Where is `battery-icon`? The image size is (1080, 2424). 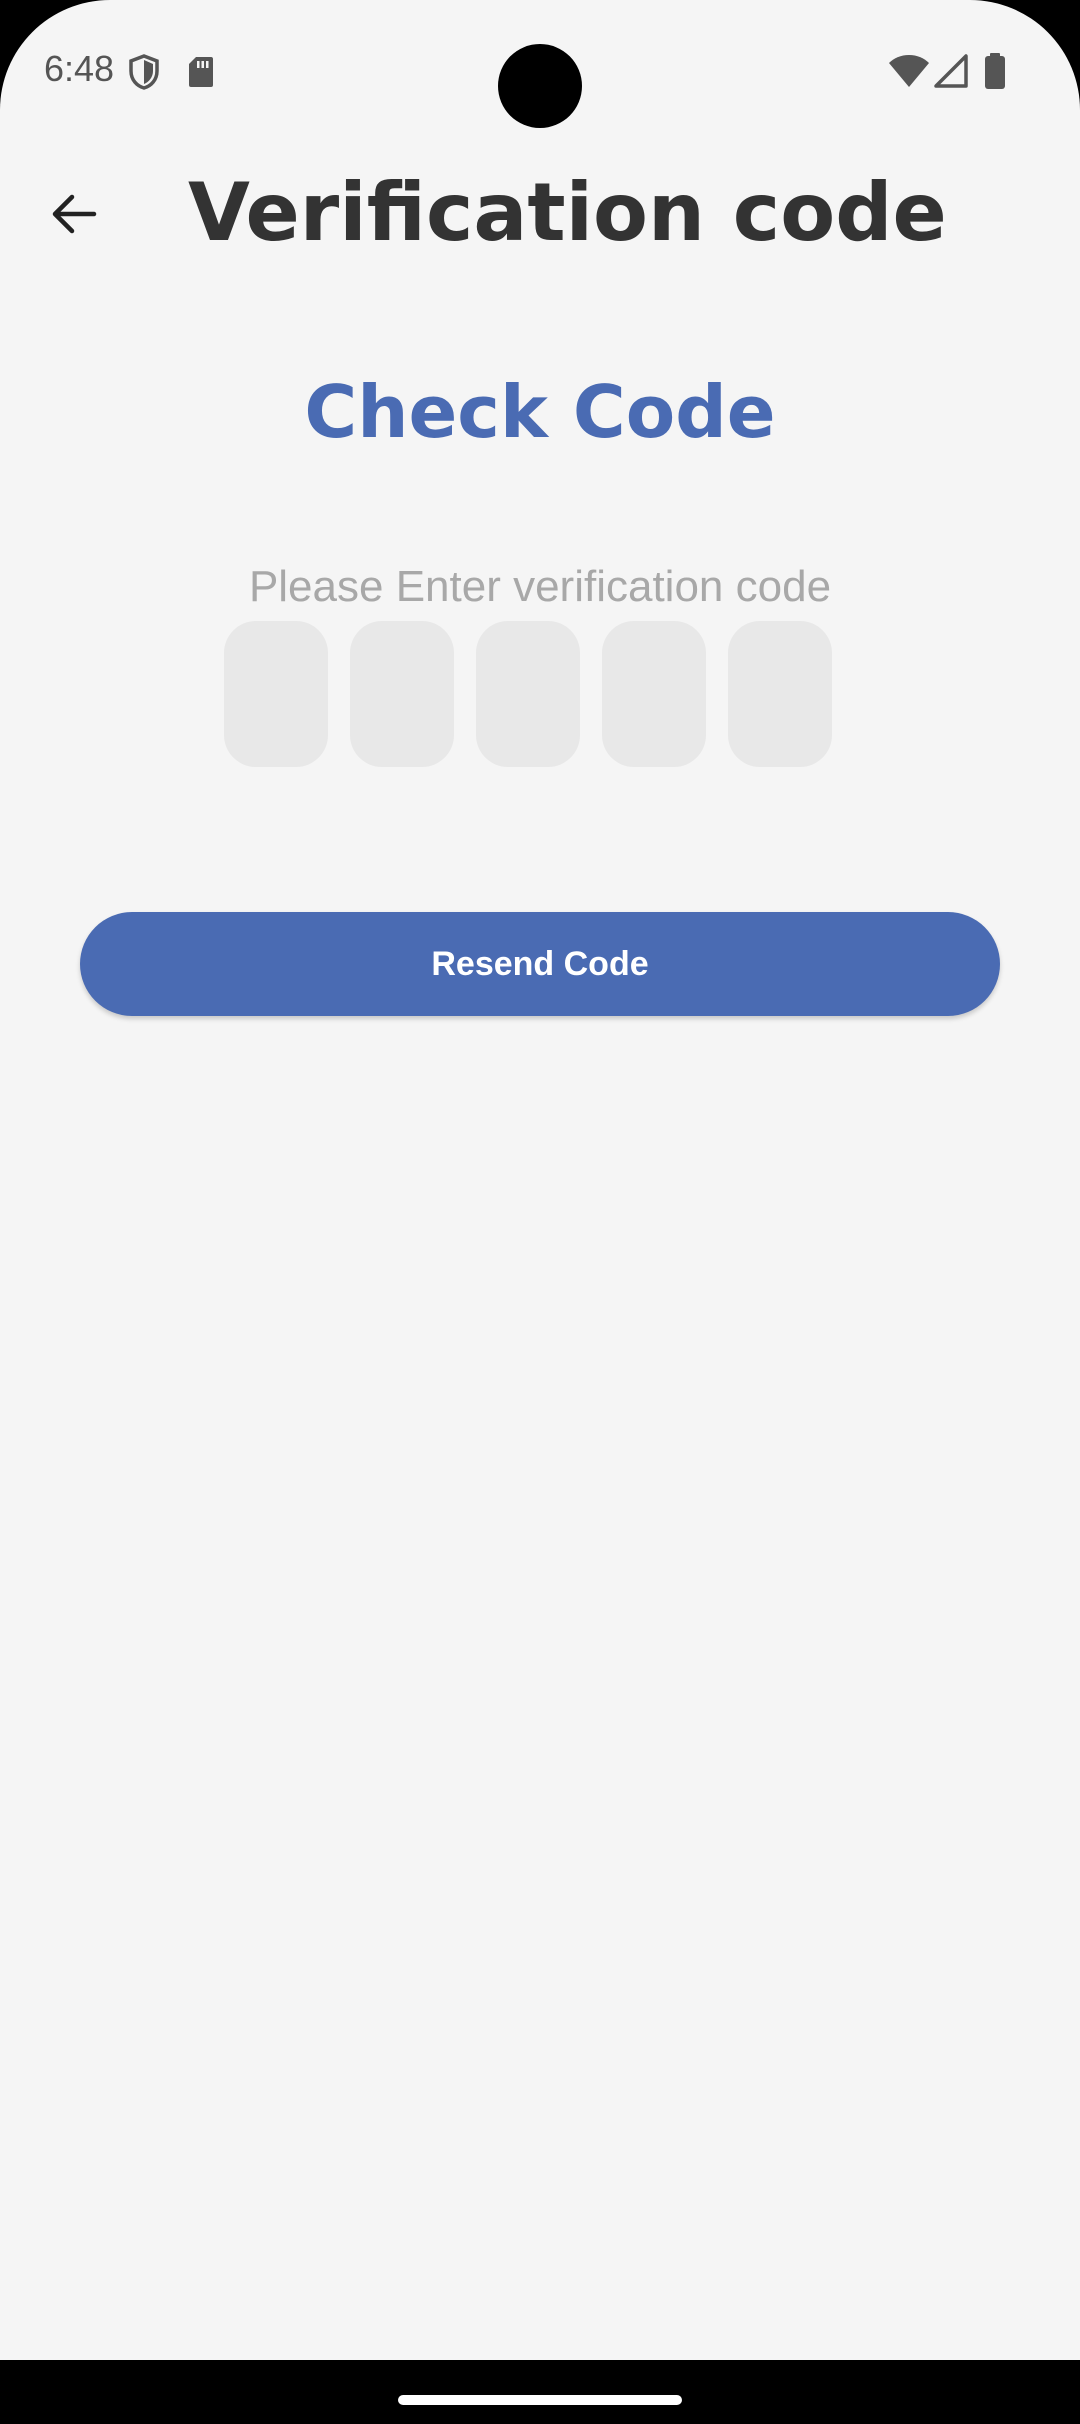 battery-icon is located at coordinates (995, 73).